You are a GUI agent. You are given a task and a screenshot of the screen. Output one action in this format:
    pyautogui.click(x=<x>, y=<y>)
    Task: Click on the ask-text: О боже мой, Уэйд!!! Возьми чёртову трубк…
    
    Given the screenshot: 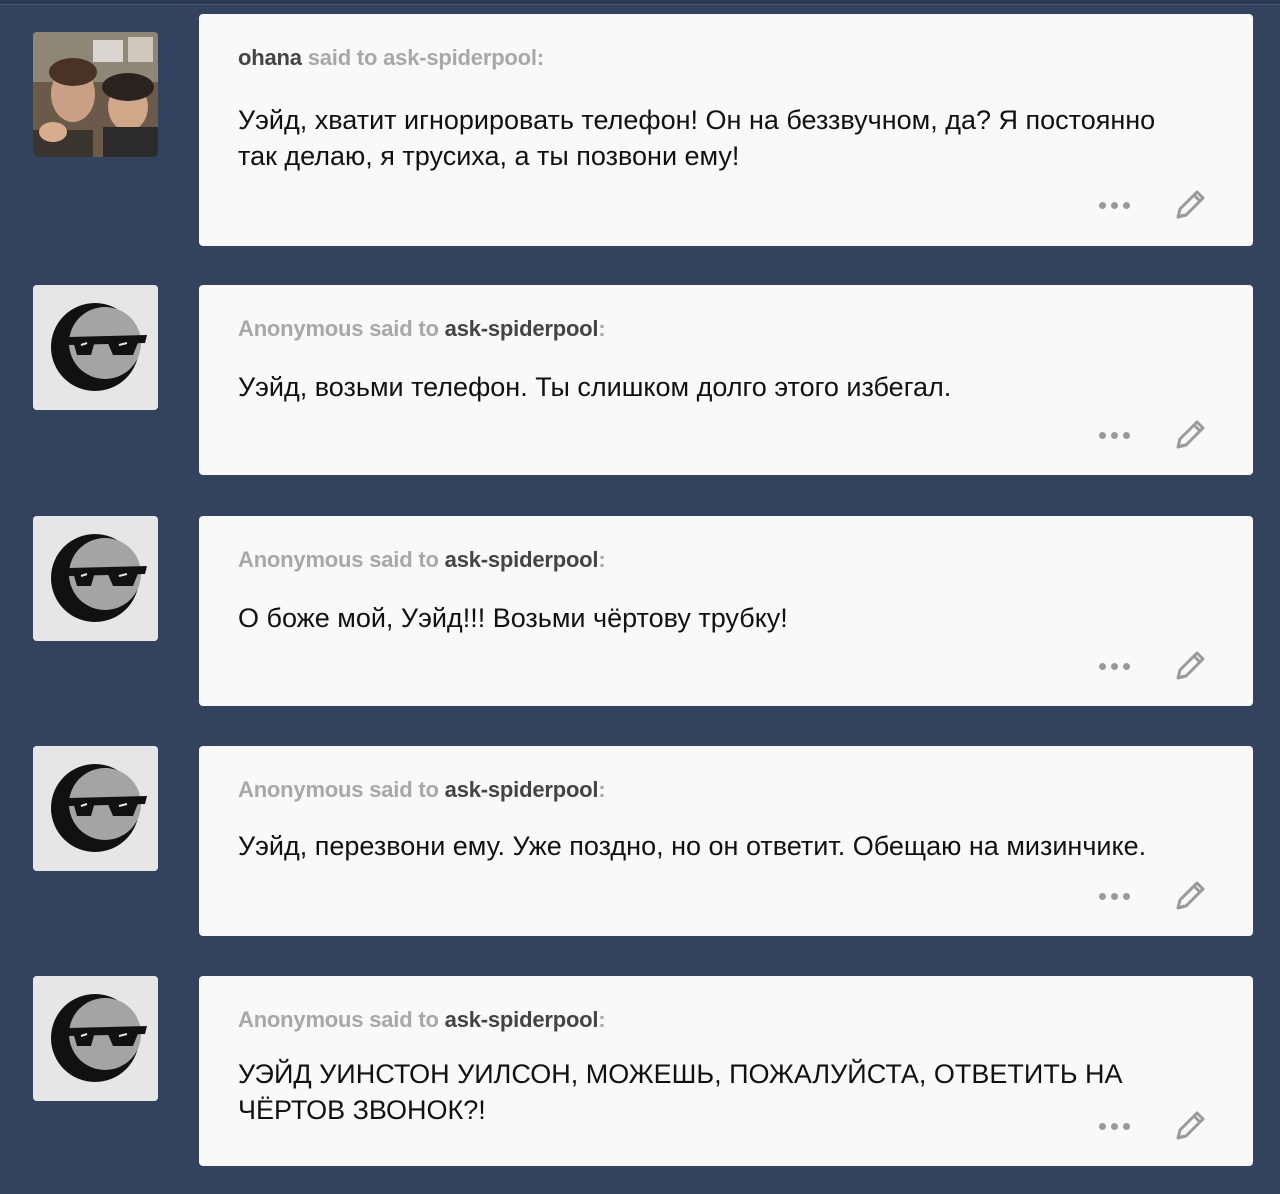 What is the action you would take?
    pyautogui.click(x=513, y=618)
    